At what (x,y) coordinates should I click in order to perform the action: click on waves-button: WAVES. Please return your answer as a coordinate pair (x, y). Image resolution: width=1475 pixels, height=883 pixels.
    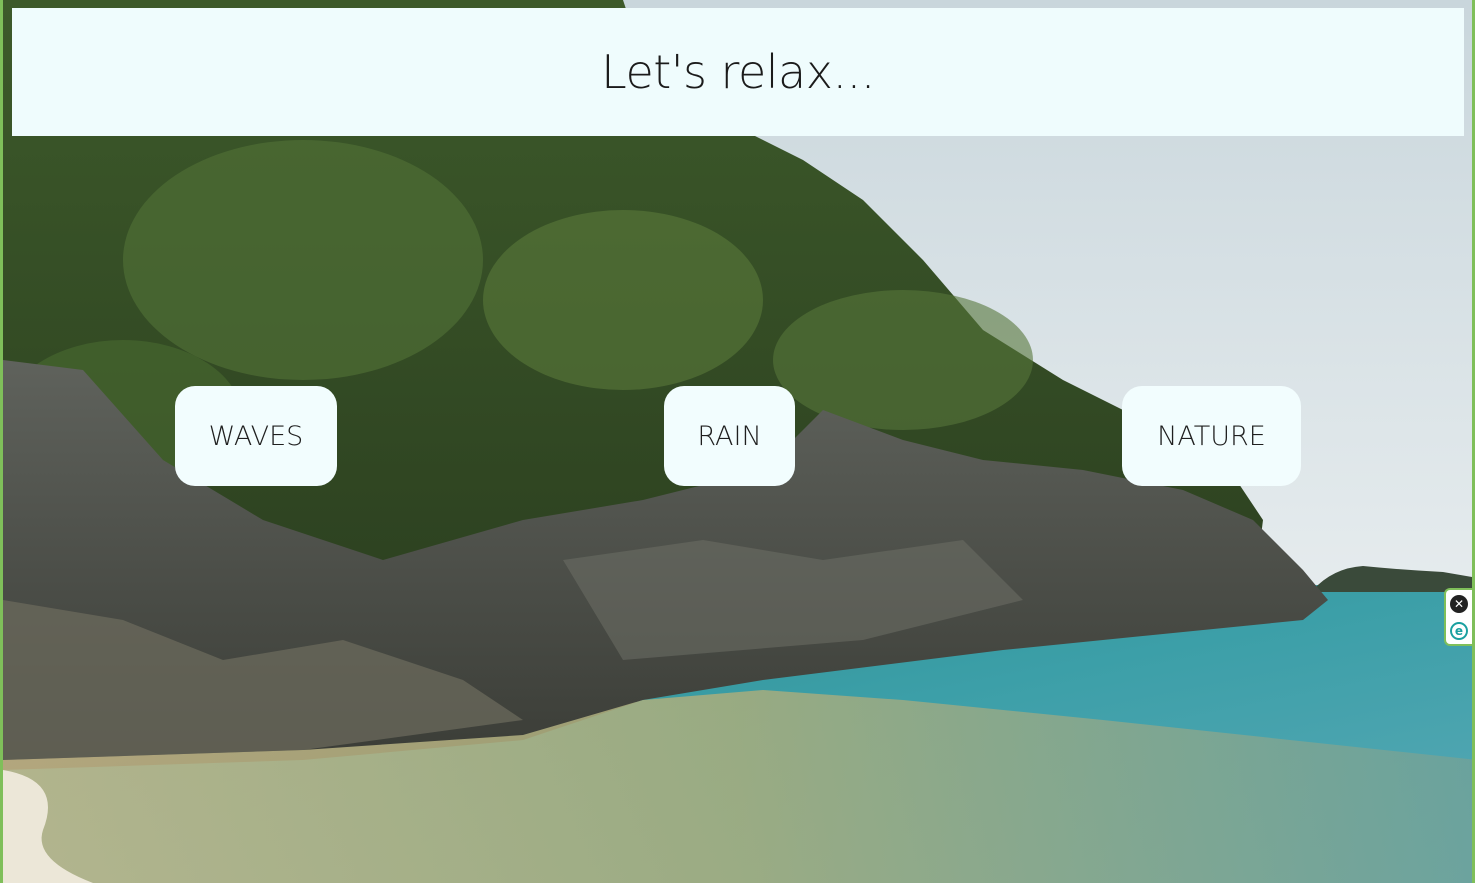
    Looking at the image, I should click on (256, 436).